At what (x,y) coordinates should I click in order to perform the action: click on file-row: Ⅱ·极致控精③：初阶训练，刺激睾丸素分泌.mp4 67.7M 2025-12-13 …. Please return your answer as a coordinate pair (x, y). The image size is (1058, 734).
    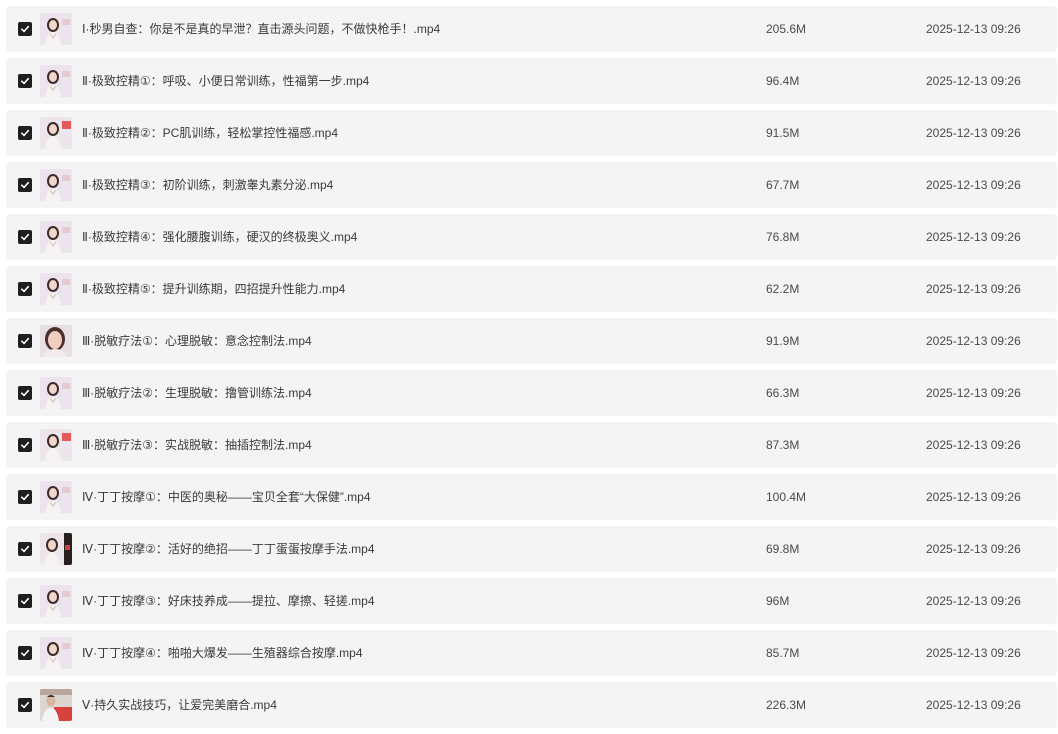
    Looking at the image, I should click on (531, 185).